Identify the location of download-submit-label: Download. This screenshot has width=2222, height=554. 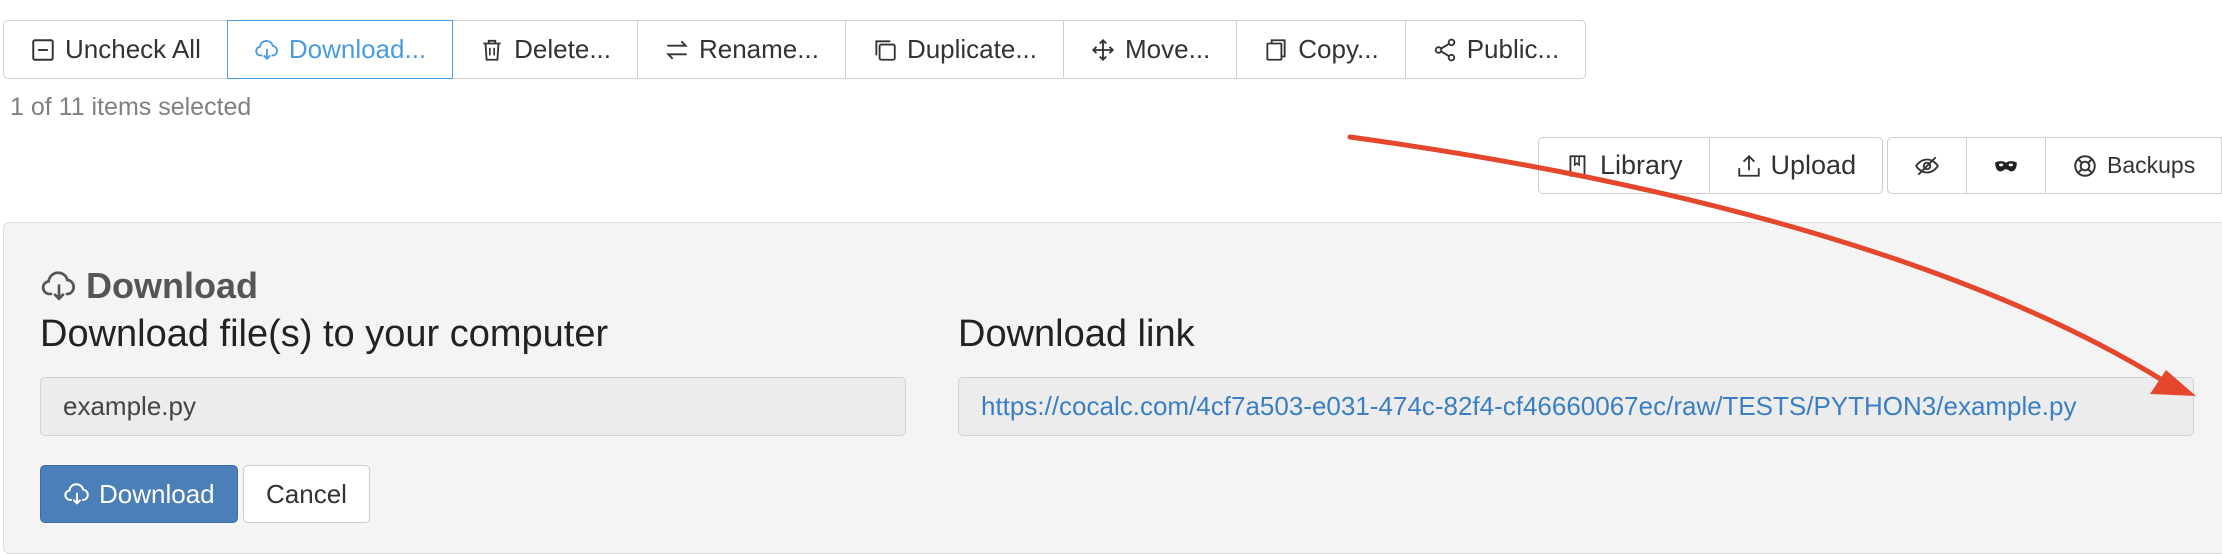
(157, 493).